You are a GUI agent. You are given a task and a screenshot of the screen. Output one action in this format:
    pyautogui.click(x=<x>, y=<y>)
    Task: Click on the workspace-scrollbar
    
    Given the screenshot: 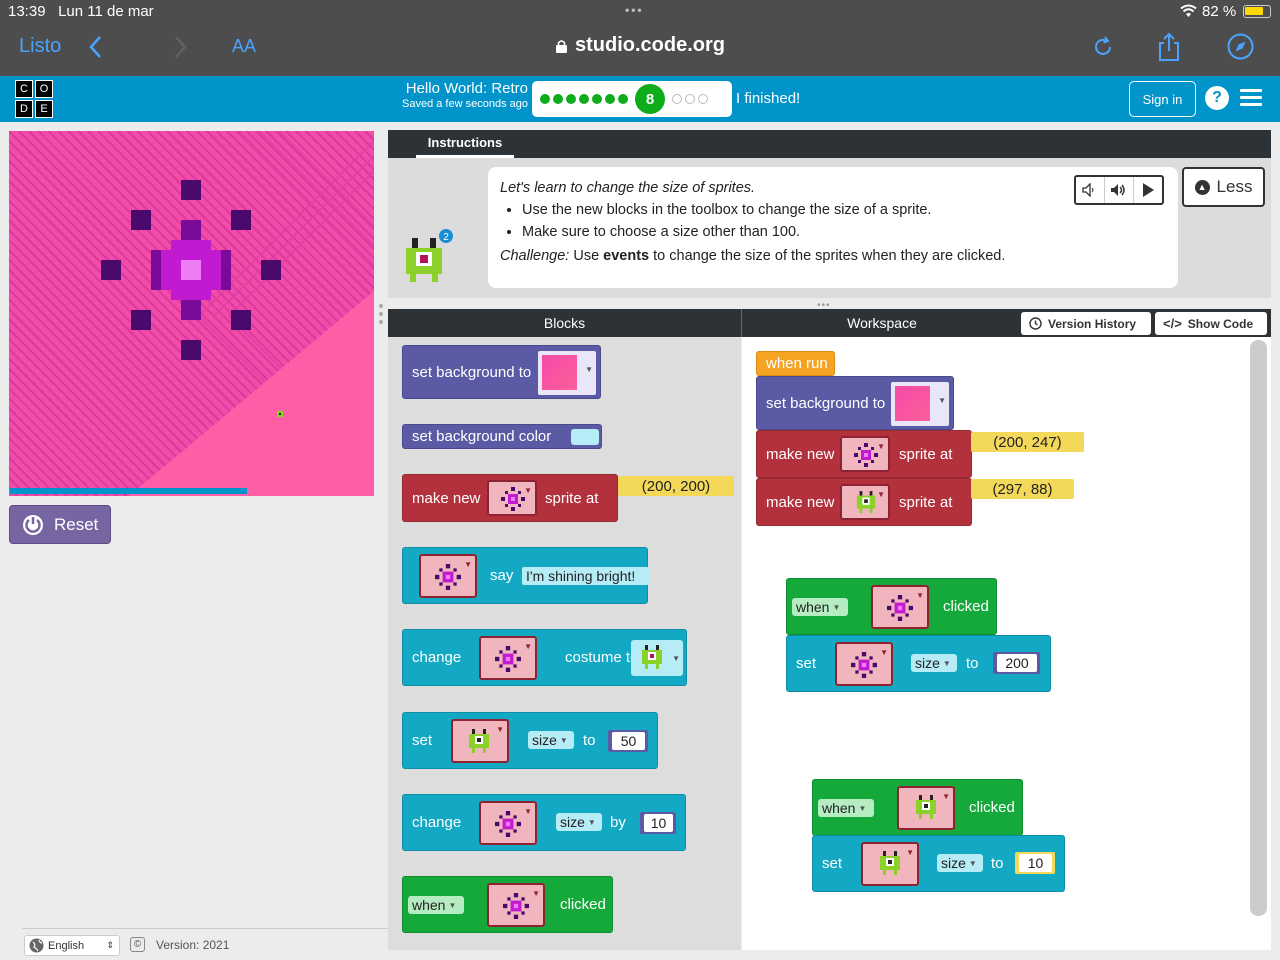 What is the action you would take?
    pyautogui.click(x=1258, y=628)
    